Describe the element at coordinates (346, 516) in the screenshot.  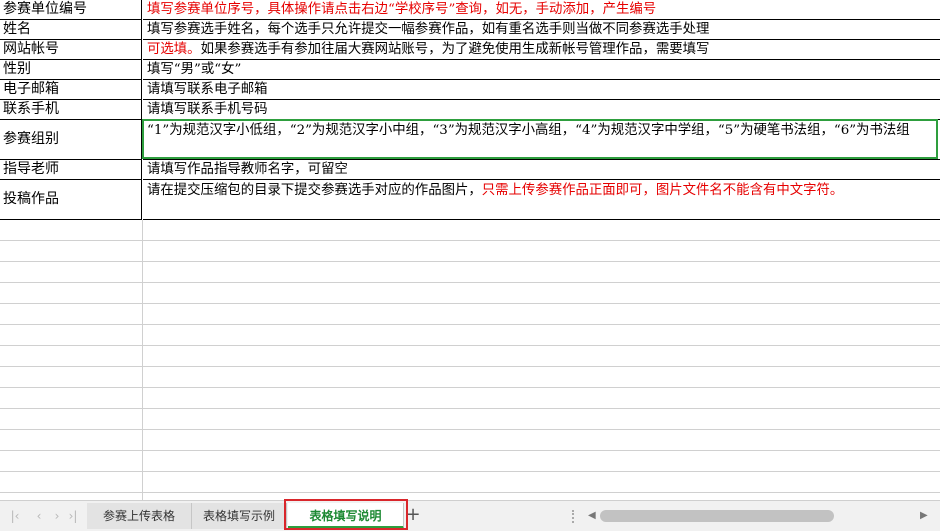
I see `tab-fill-instructions: 表格填写说明` at that location.